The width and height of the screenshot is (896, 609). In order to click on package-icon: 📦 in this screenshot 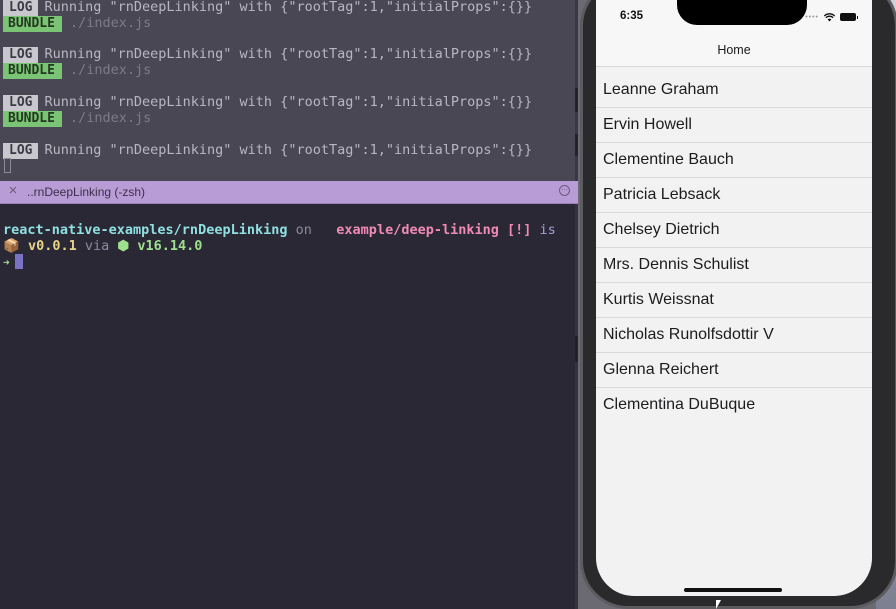, I will do `click(11, 246)`.